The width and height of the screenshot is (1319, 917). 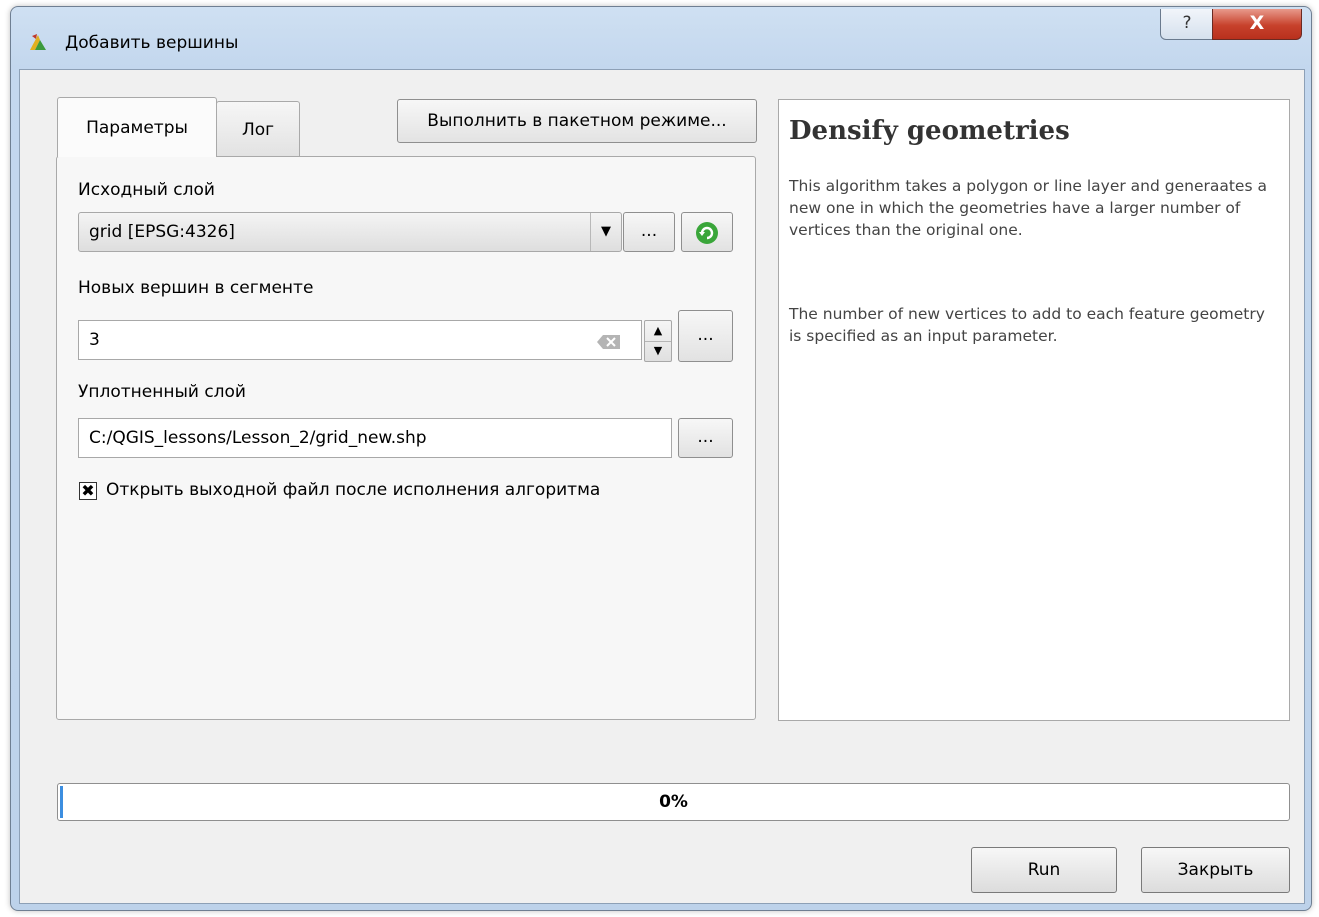 I want to click on output-layer-label: Уплотненный слой, so click(x=162, y=392).